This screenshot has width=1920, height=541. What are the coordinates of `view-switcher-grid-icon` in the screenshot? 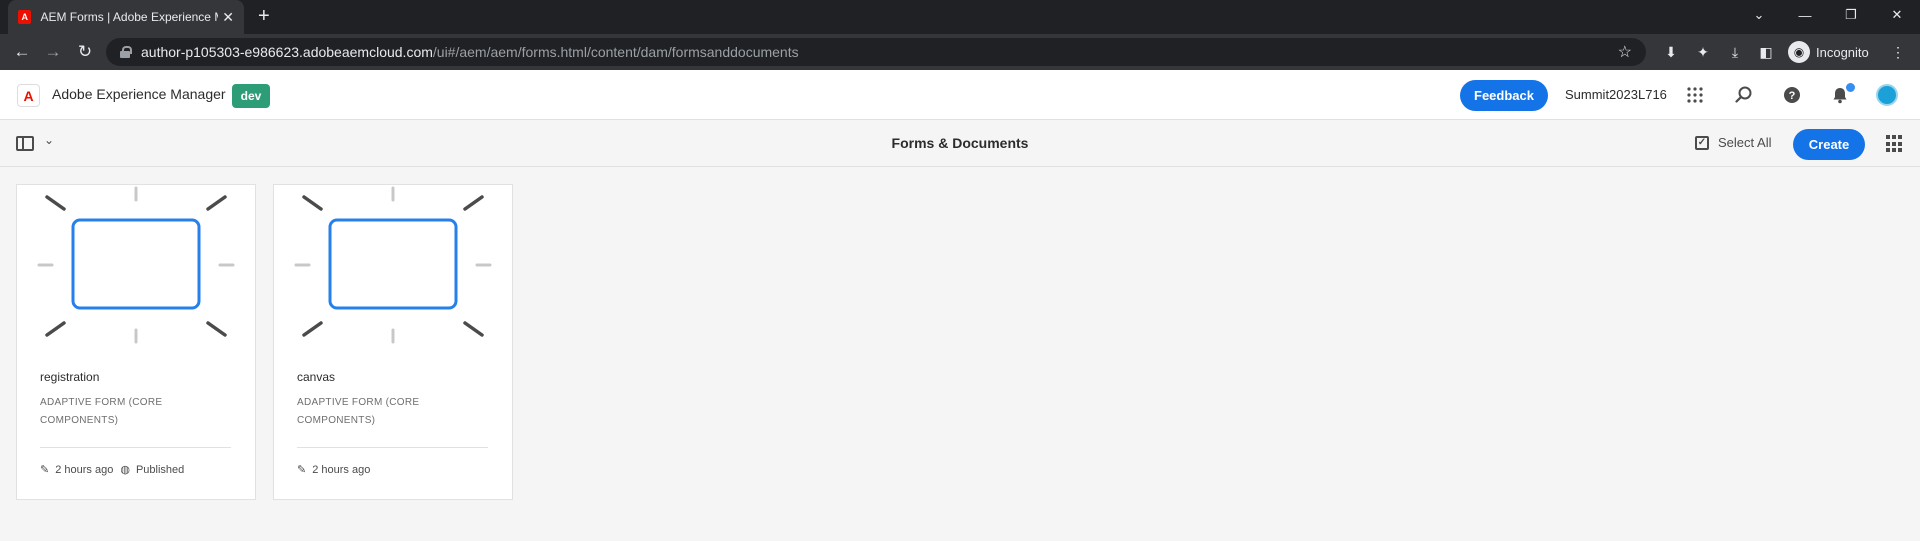 It's located at (1895, 144).